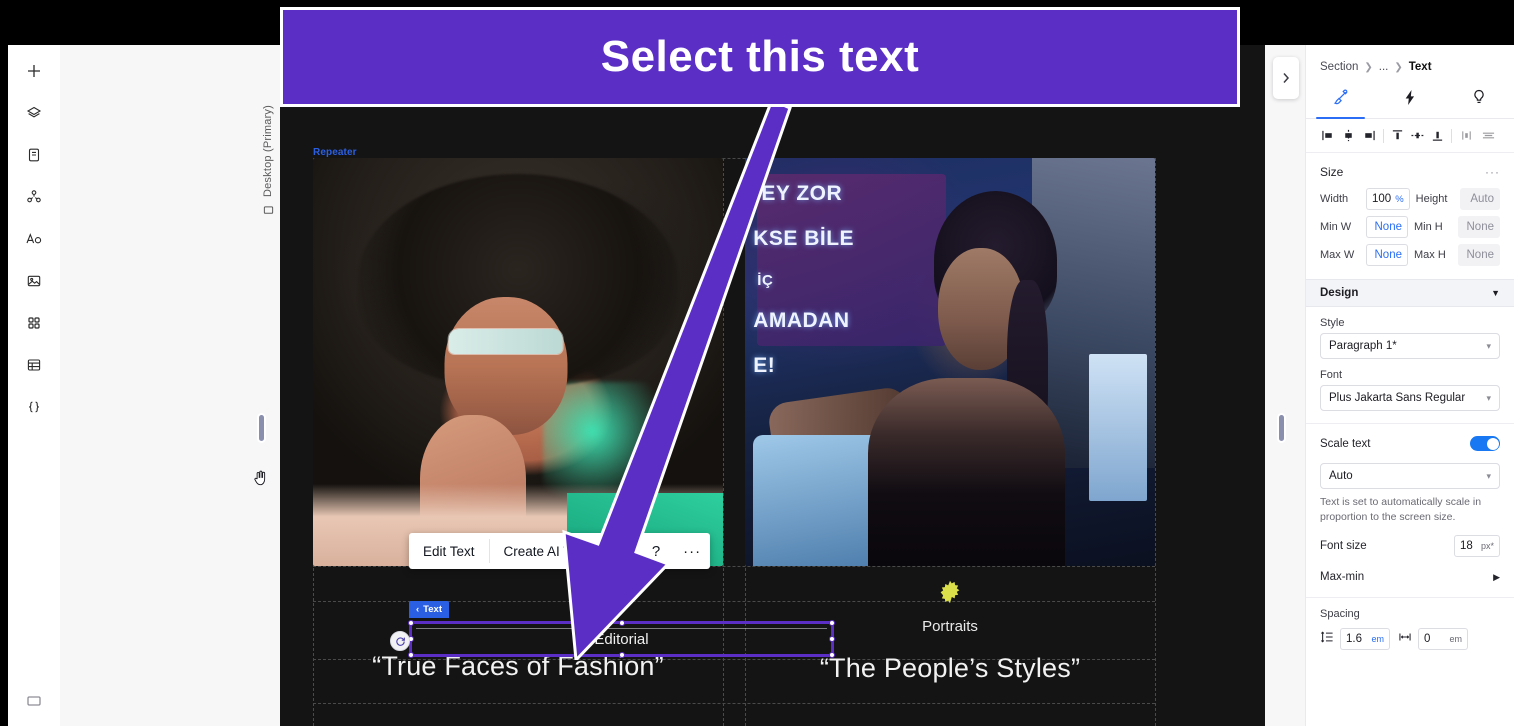  I want to click on starburst-decoration, so click(950, 592).